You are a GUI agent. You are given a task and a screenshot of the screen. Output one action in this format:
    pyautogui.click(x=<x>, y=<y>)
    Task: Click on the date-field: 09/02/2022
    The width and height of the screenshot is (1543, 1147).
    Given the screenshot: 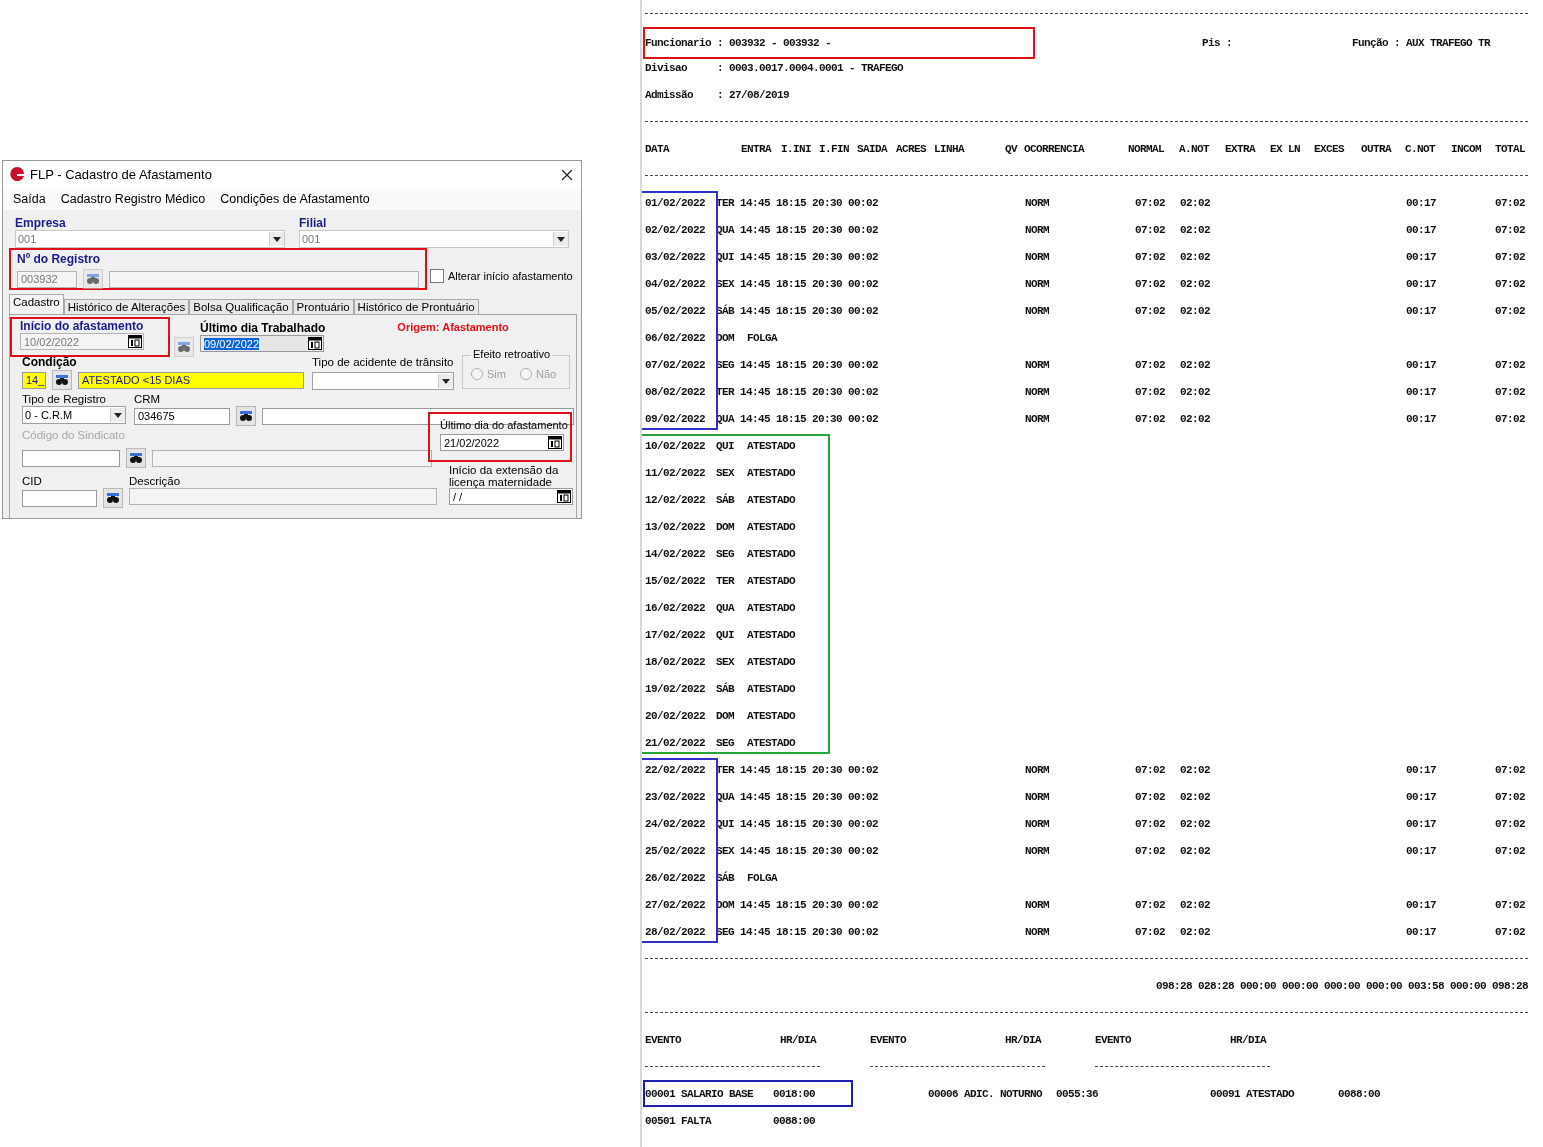 What is the action you would take?
    pyautogui.click(x=262, y=343)
    